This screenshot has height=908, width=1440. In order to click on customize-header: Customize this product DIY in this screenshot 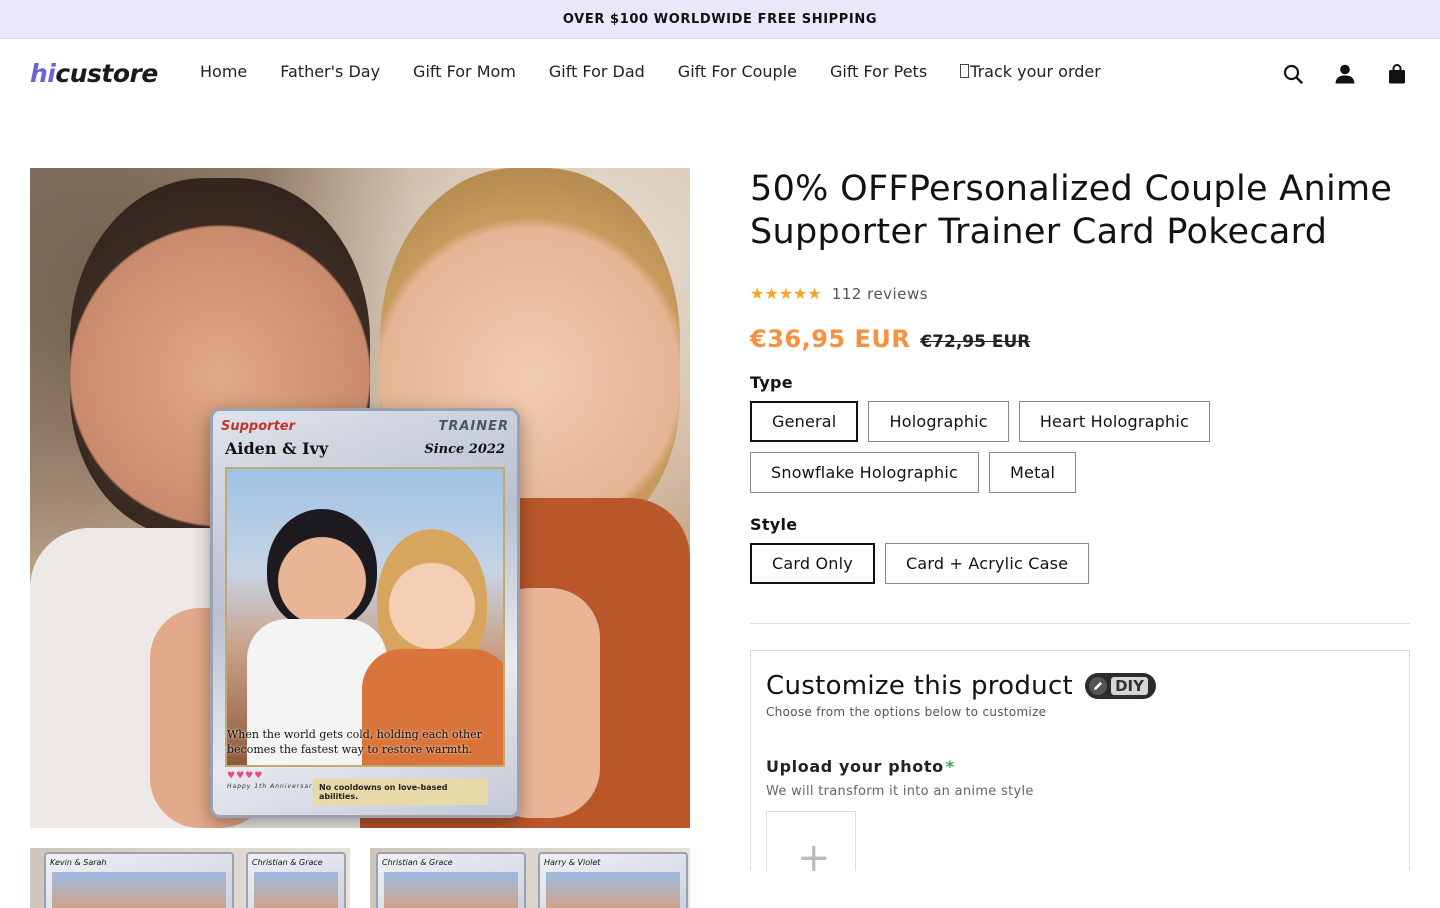, I will do `click(1080, 686)`.